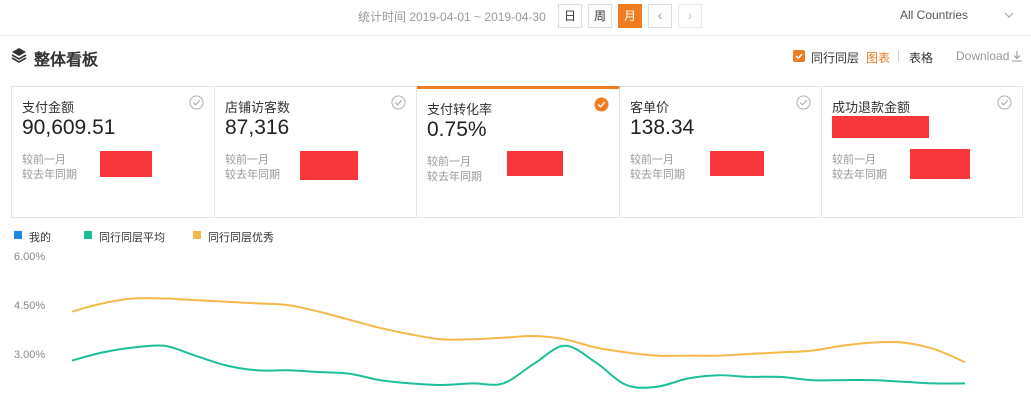 This screenshot has height=400, width=1031. What do you see at coordinates (29, 257) in the screenshot?
I see `y-tick-label: 6.00%` at bounding box center [29, 257].